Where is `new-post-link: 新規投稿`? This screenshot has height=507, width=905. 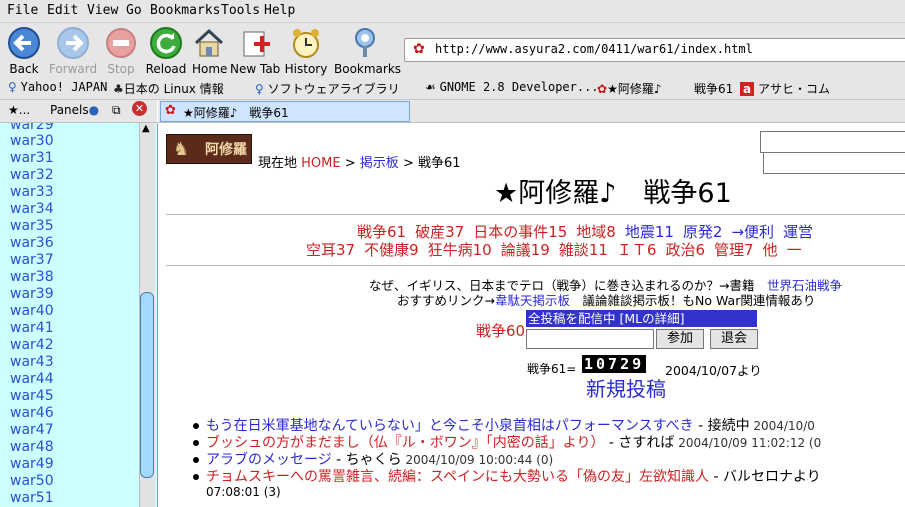 new-post-link: 新規投稿 is located at coordinates (626, 387).